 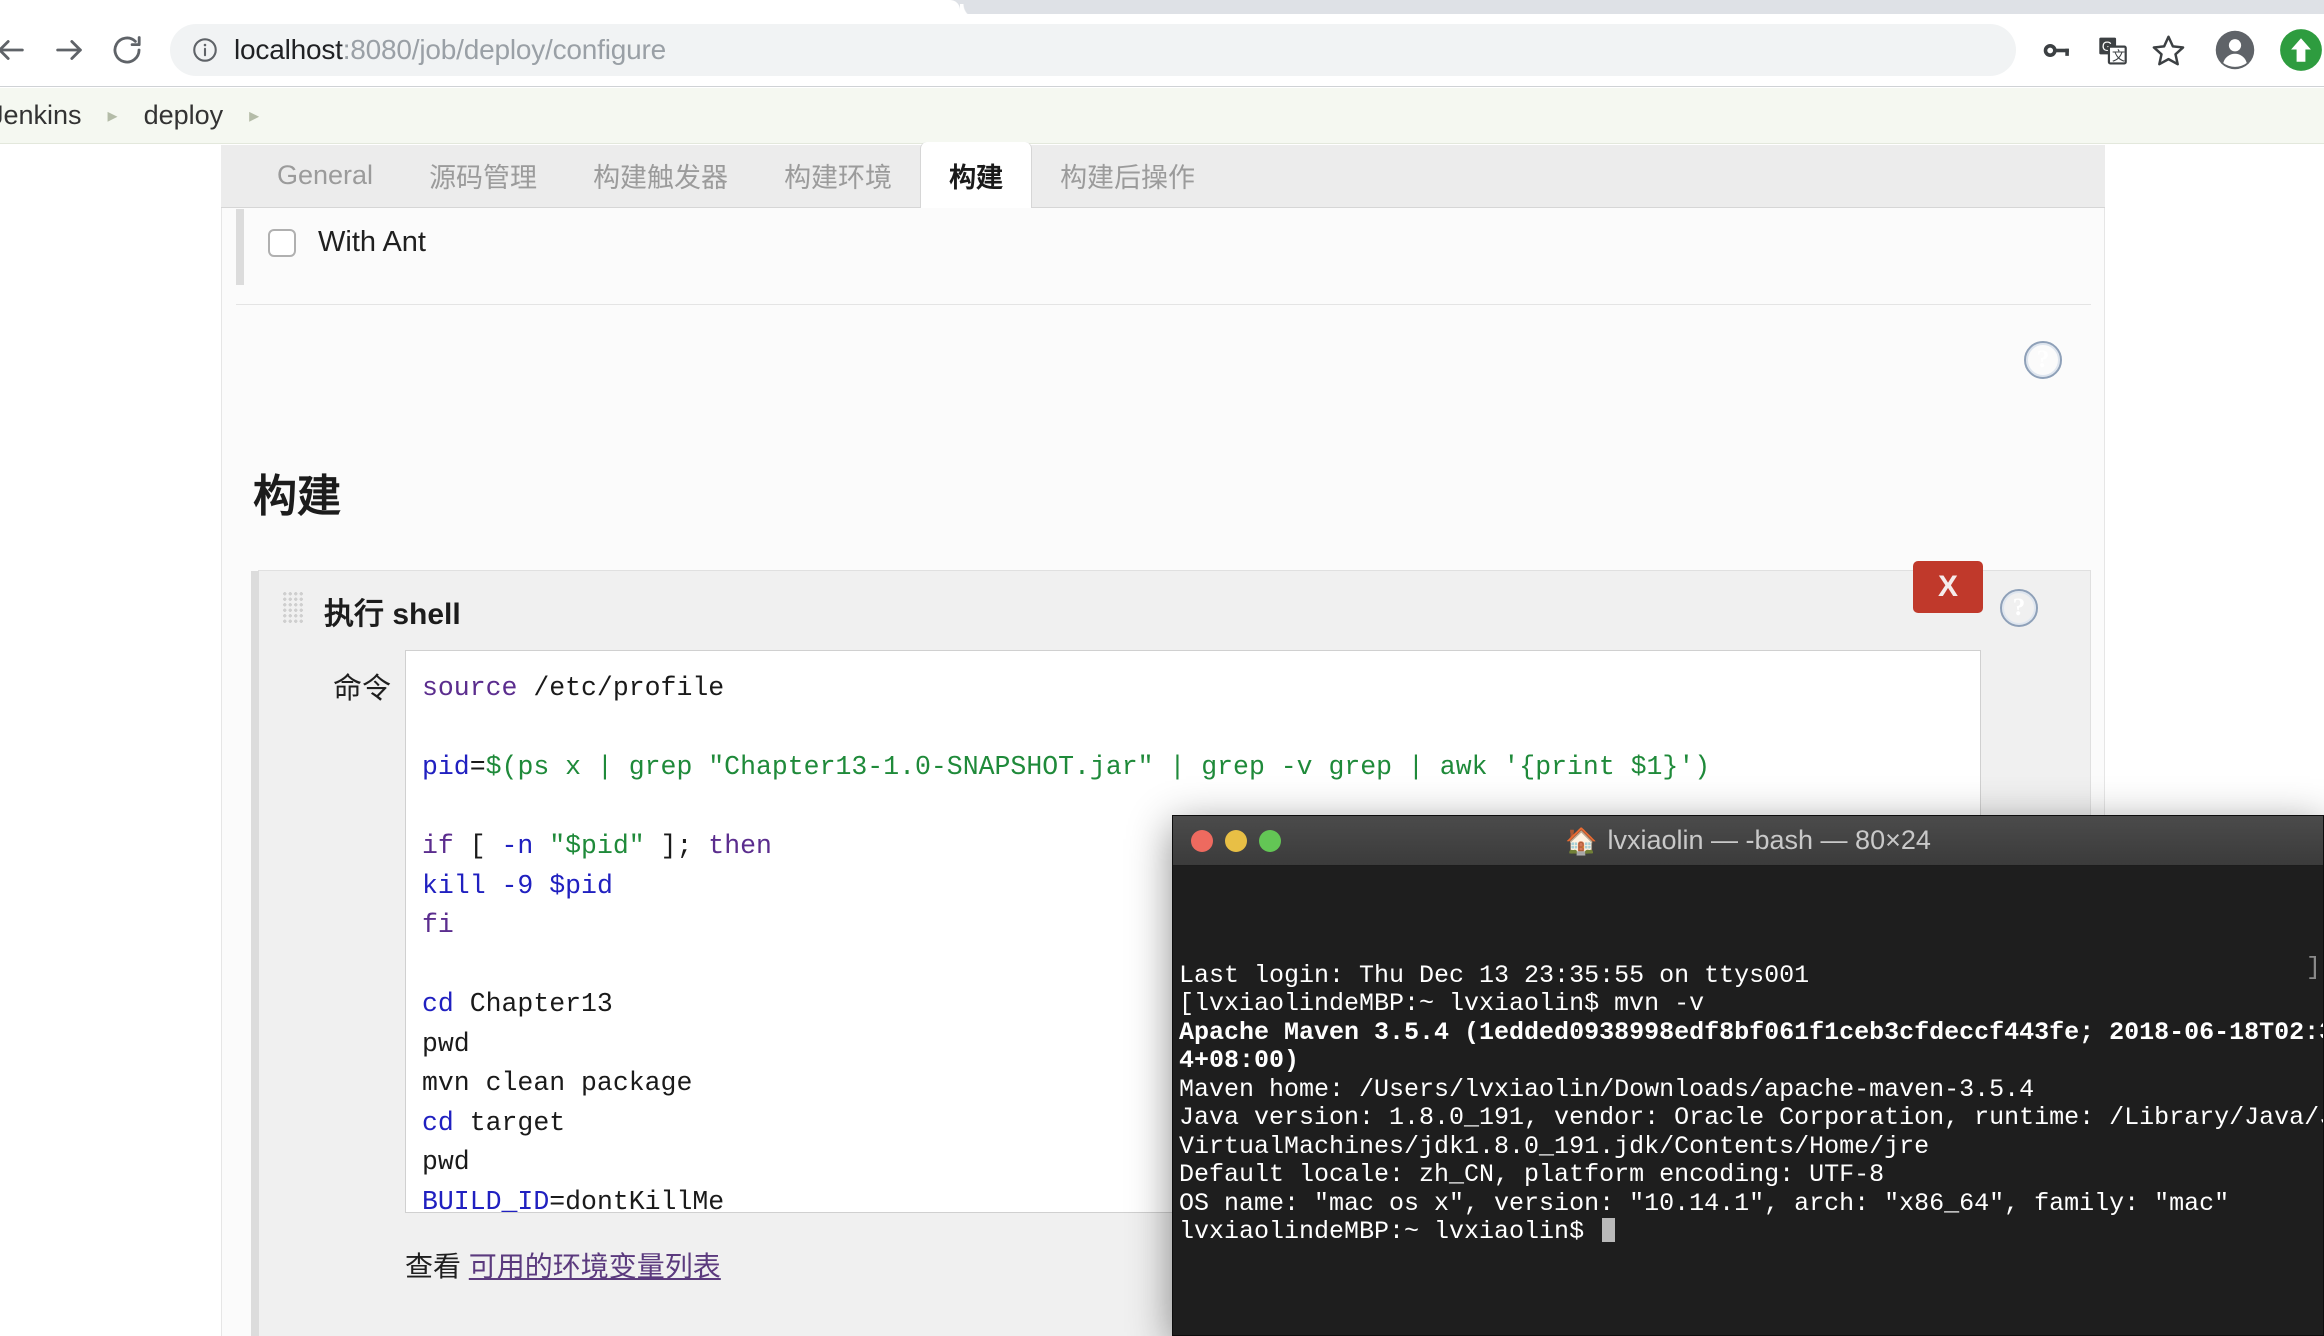 What do you see at coordinates (1442, 1003) in the screenshot?
I see `terminal-line: [lvxiaolindeMBP:~ lvxiaolin$ mvn -v` at bounding box center [1442, 1003].